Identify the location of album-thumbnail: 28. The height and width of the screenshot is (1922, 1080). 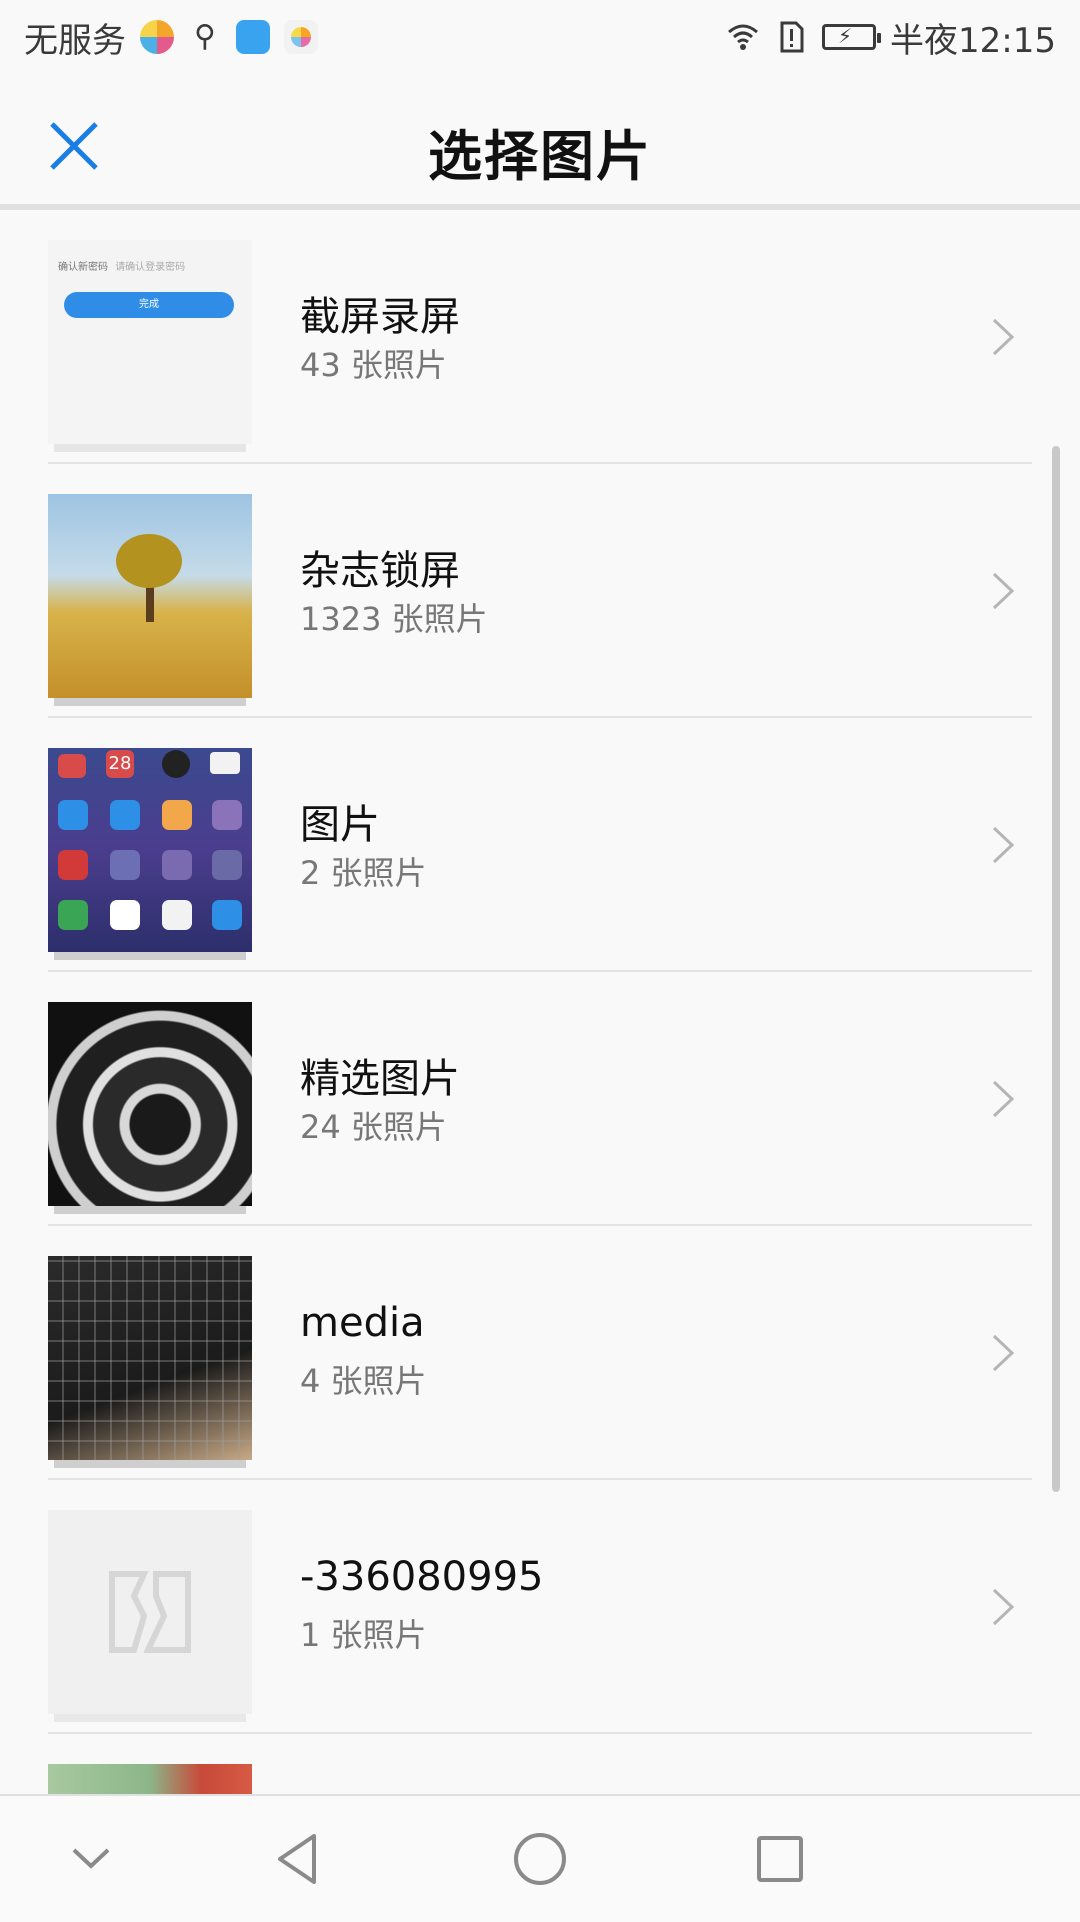
(150, 850).